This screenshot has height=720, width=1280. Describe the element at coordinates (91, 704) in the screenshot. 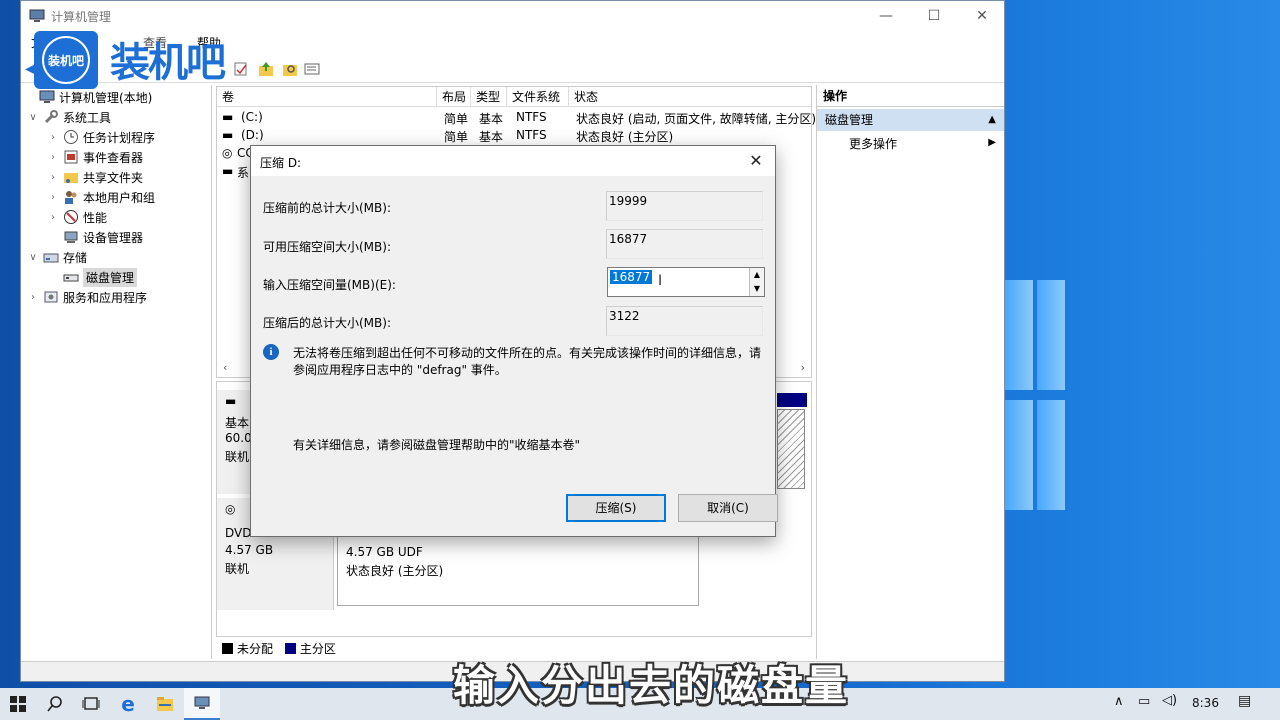

I see `task-view-button` at that location.